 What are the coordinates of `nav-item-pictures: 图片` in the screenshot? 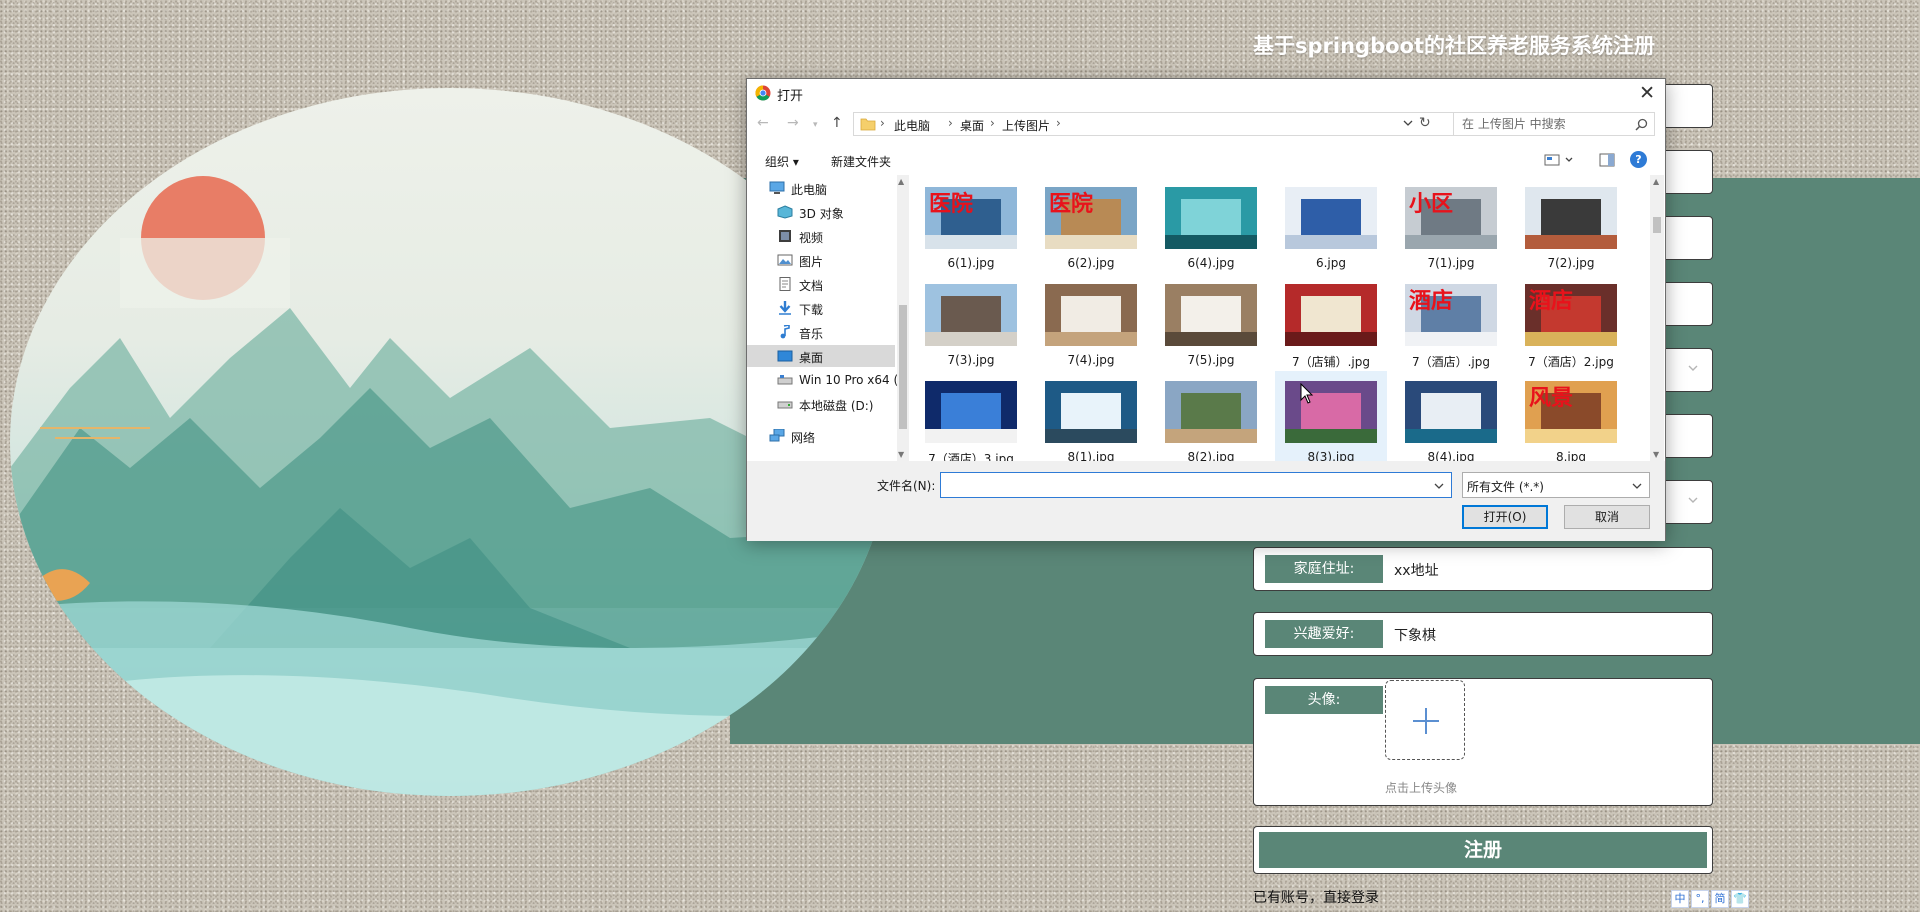 It's located at (821, 260).